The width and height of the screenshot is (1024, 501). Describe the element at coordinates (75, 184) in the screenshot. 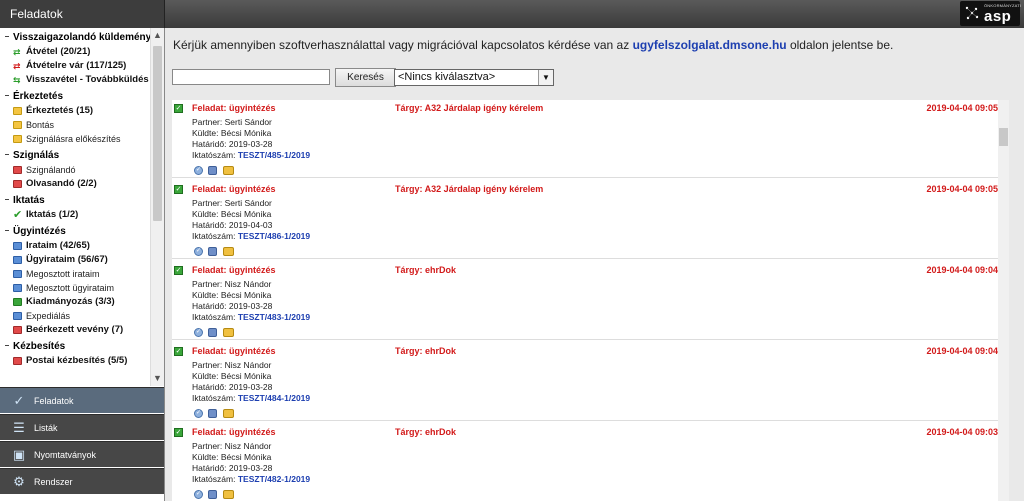

I see `tree-item-olvasando: Olvasandó (2/2)` at that location.